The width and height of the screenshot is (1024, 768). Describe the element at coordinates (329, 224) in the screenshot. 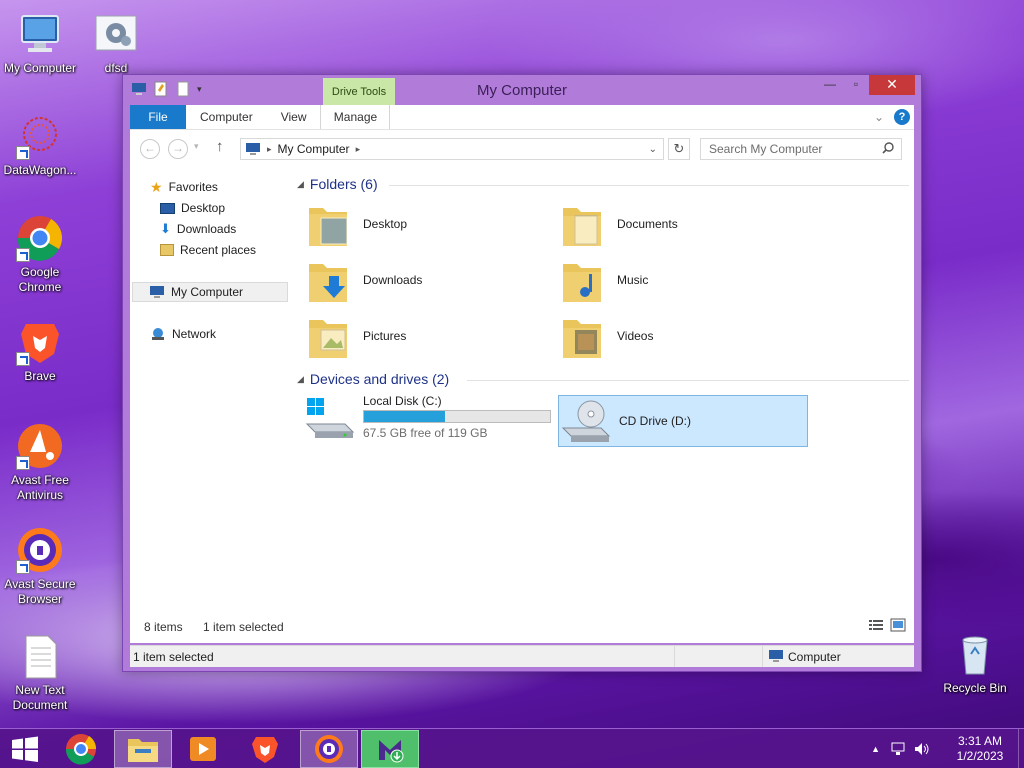

I see `desktop-folder-icon` at that location.